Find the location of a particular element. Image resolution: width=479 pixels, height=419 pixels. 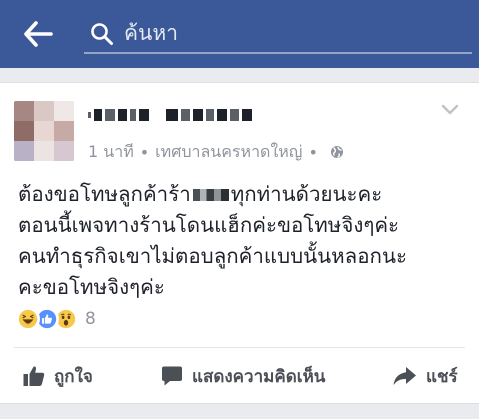

reaction-count: 8 is located at coordinates (90, 319).